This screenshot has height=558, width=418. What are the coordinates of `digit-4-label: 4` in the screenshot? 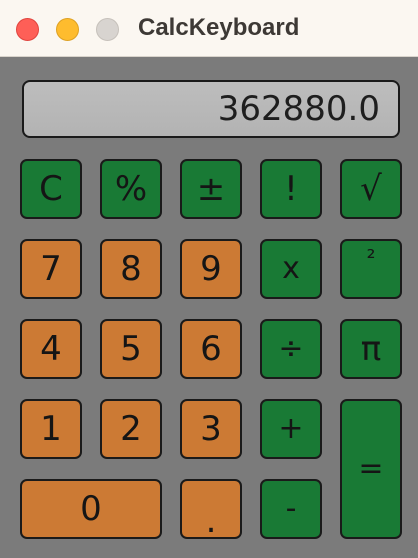 It's located at (51, 349).